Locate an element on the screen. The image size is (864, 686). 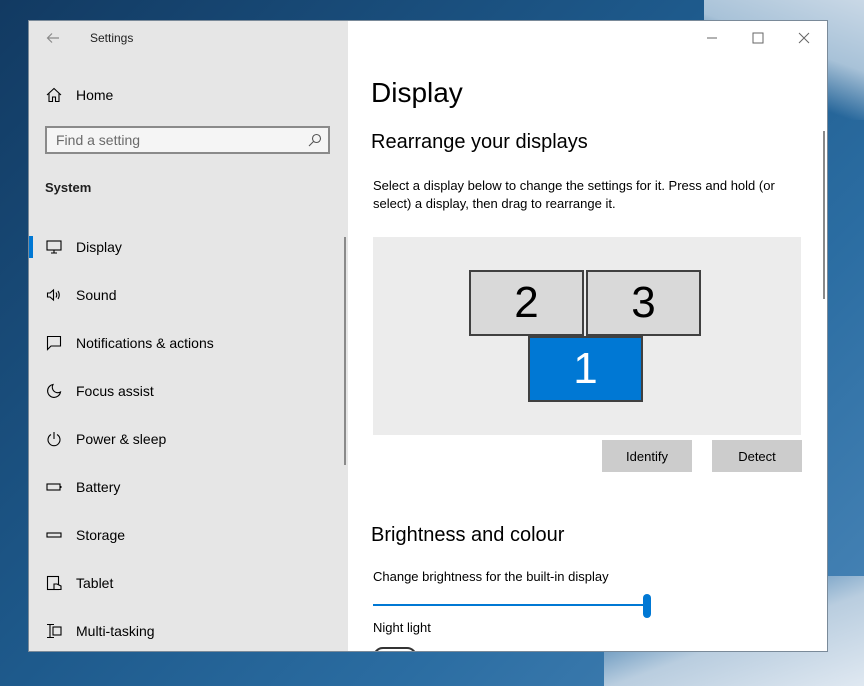
night-light-label: Night light is located at coordinates (402, 627).